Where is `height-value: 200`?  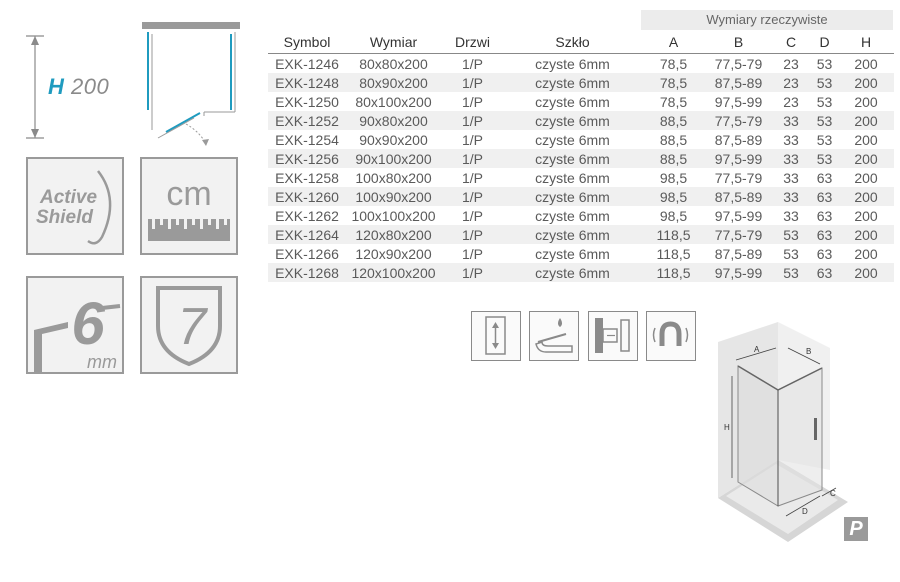
height-value: 200 is located at coordinates (90, 86).